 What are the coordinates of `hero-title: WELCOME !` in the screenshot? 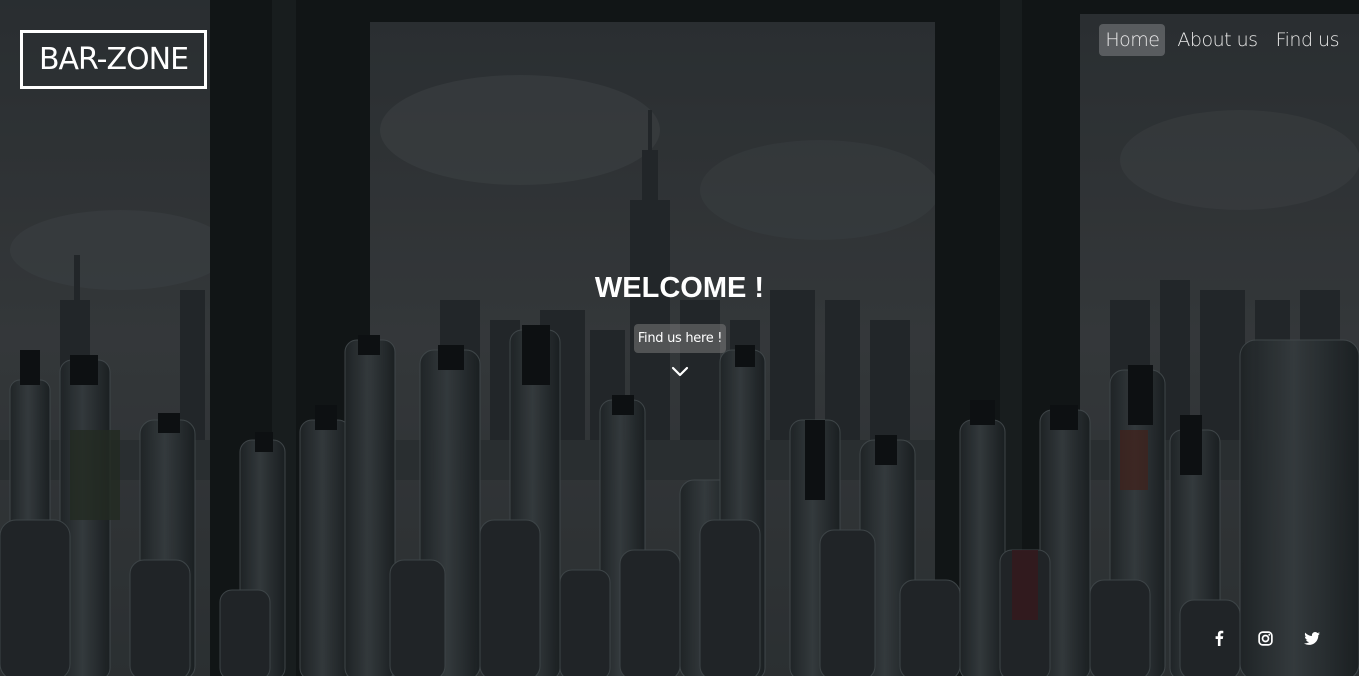 It's located at (679, 288).